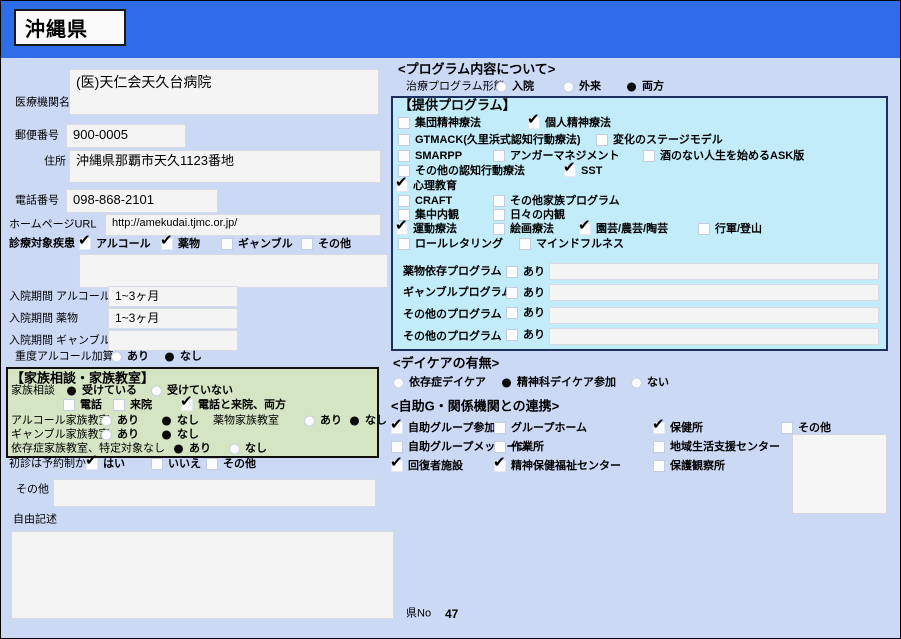 This screenshot has width=901, height=639. I want to click on yes-checkbox, so click(91, 461).